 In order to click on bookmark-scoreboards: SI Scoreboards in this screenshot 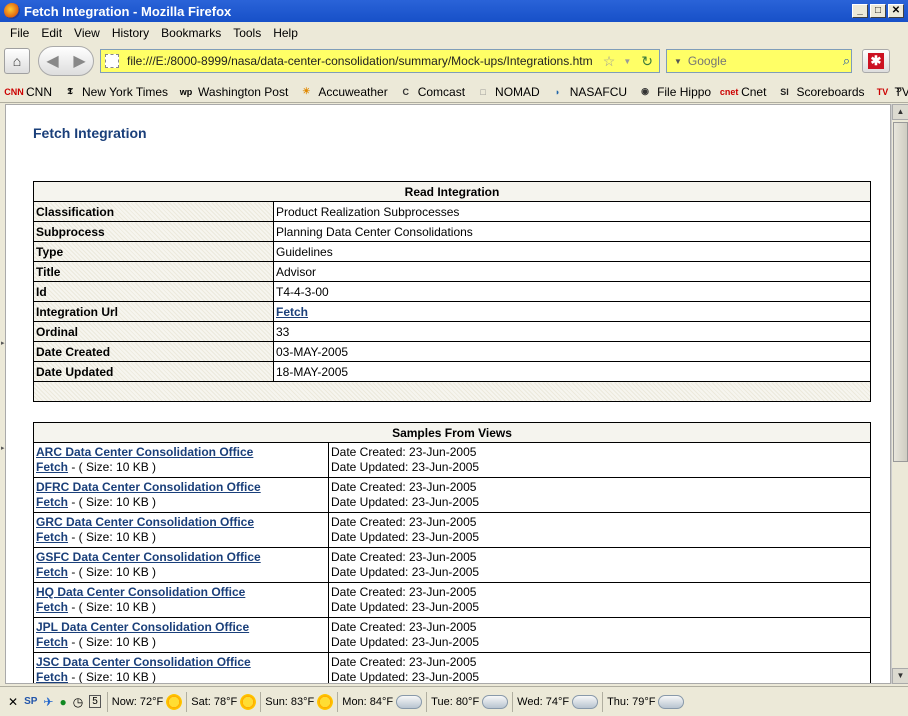, I will do `click(820, 92)`.